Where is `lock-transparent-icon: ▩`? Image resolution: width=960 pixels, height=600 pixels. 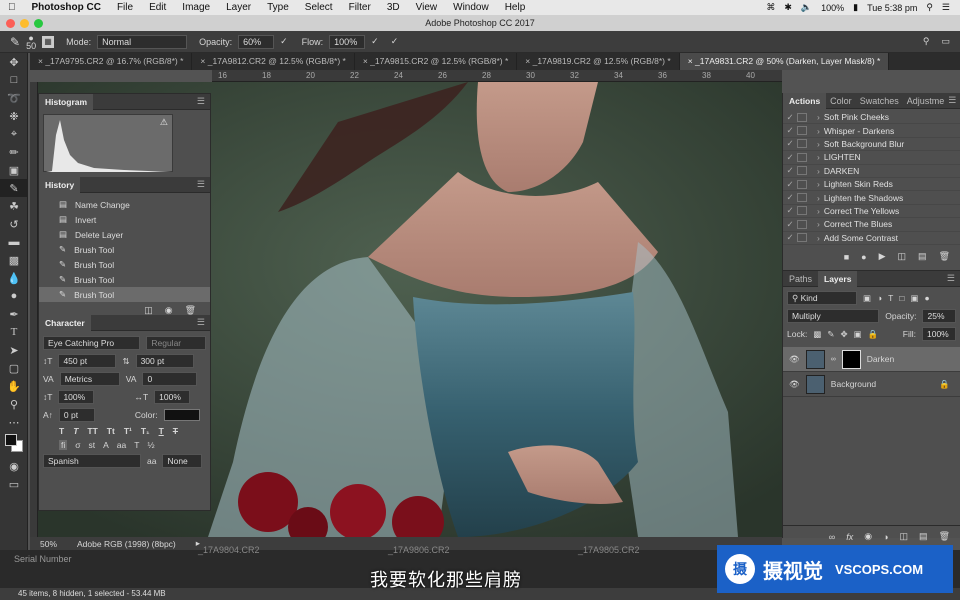 lock-transparent-icon: ▩ is located at coordinates (817, 334).